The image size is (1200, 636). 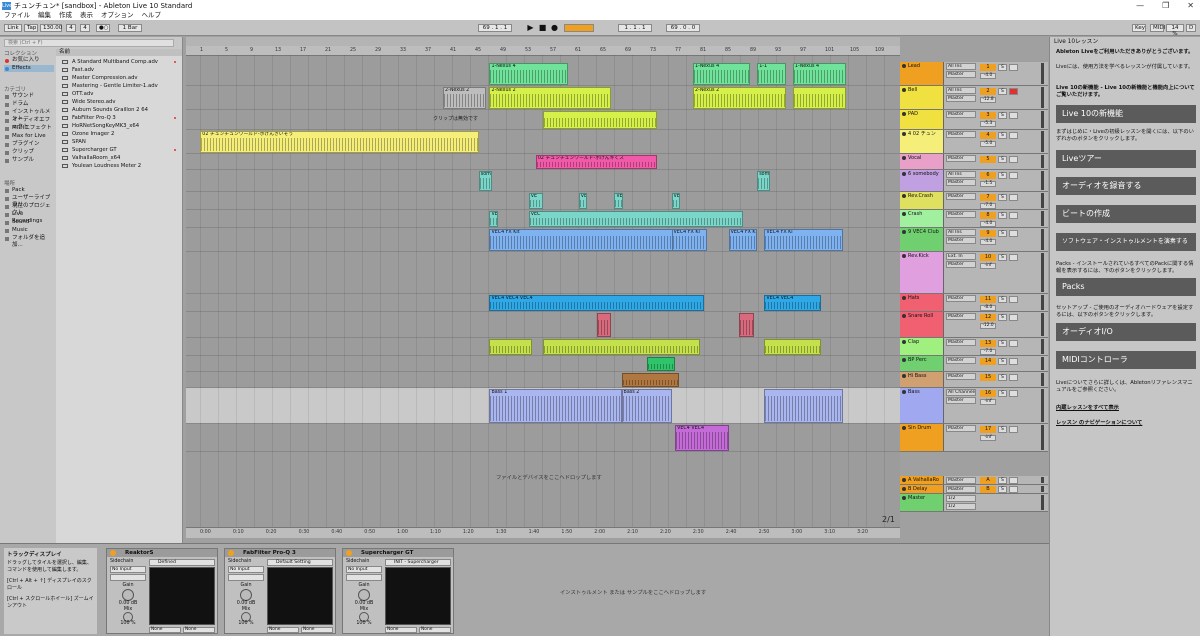 I want to click on arrangement-clip: 1-1, so click(x=771, y=74).